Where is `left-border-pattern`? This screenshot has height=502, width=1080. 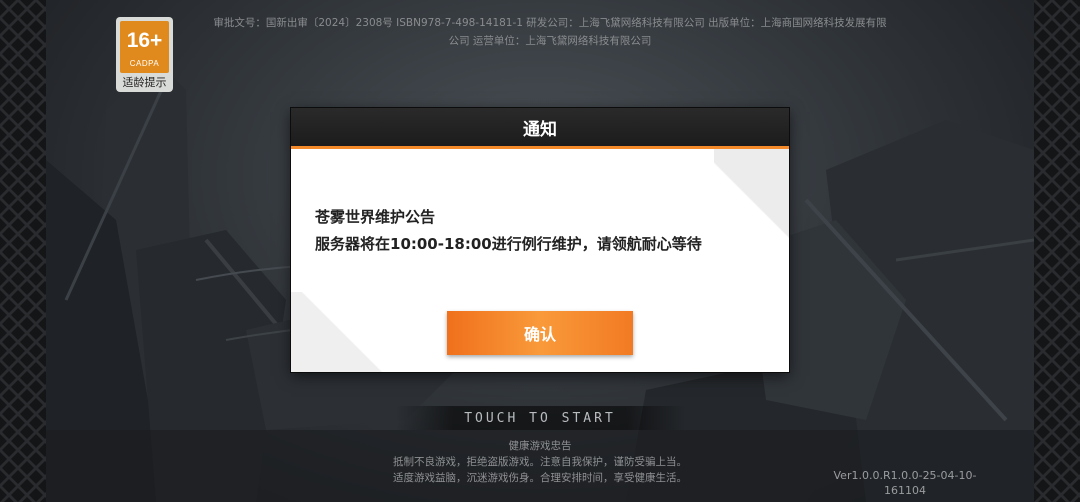
left-border-pattern is located at coordinates (23, 251).